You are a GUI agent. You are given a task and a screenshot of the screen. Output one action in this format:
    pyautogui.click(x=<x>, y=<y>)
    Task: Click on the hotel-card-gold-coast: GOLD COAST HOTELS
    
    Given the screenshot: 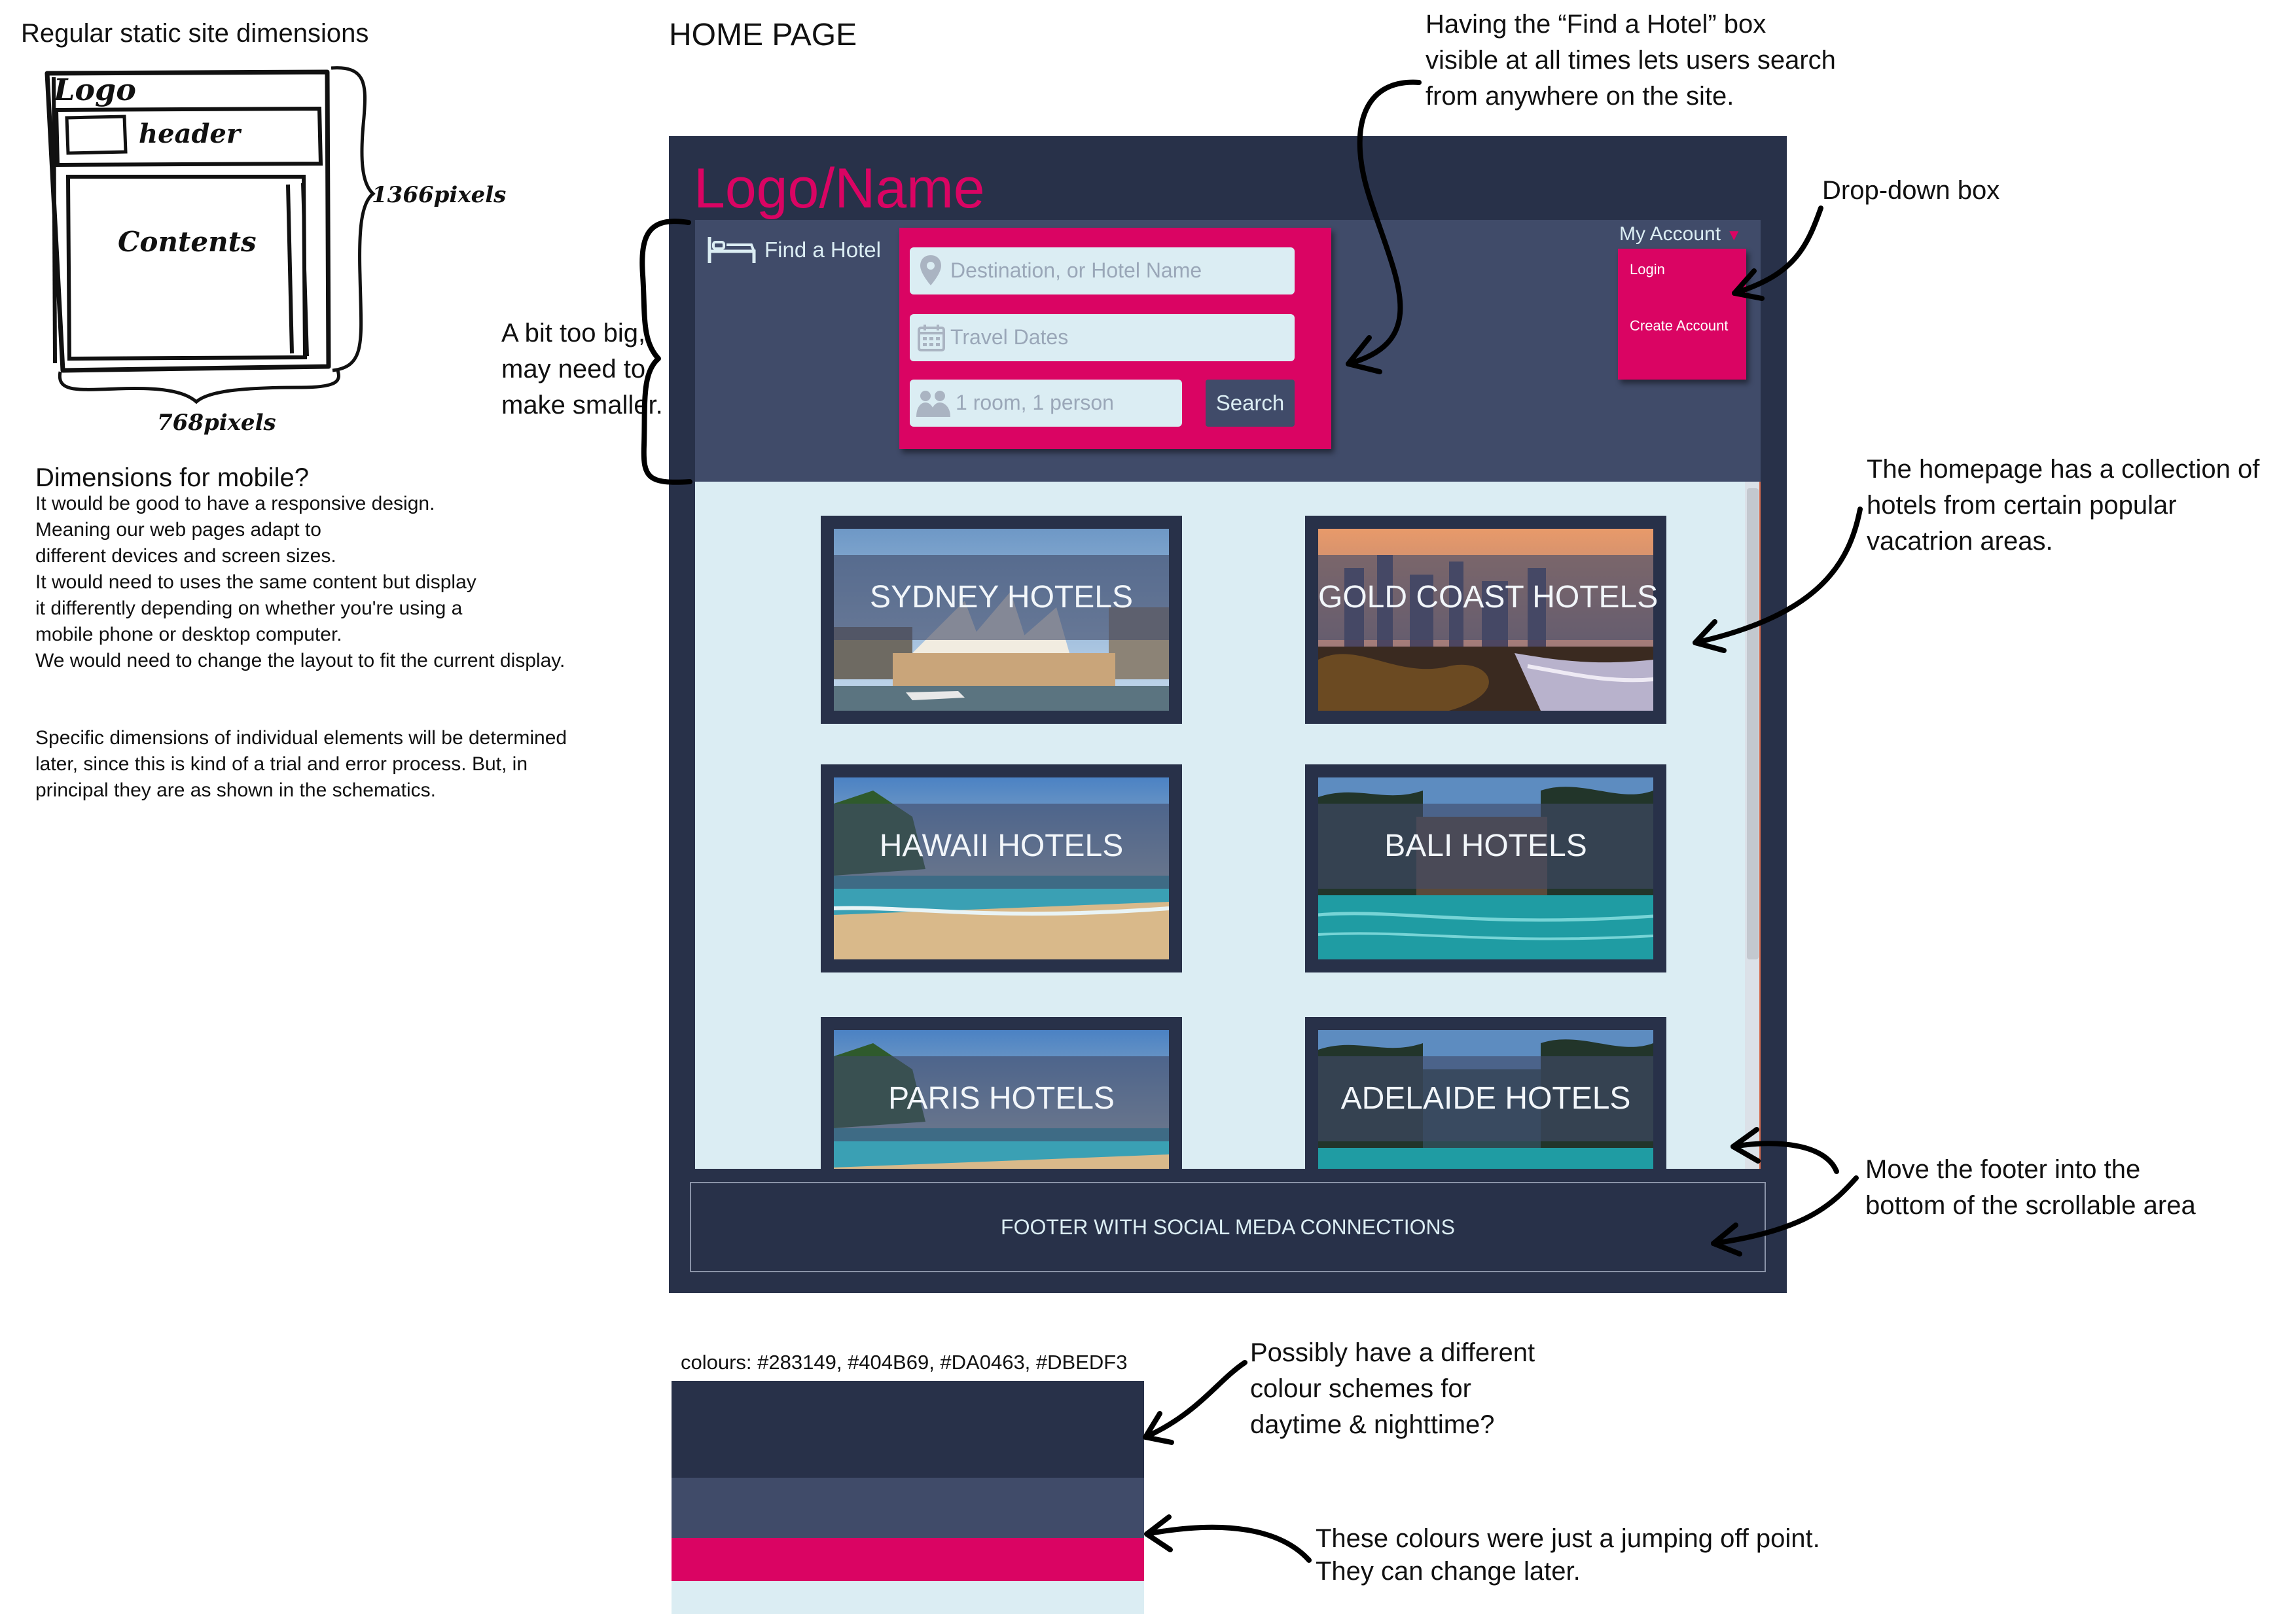 What is the action you would take?
    pyautogui.click(x=1485, y=620)
    